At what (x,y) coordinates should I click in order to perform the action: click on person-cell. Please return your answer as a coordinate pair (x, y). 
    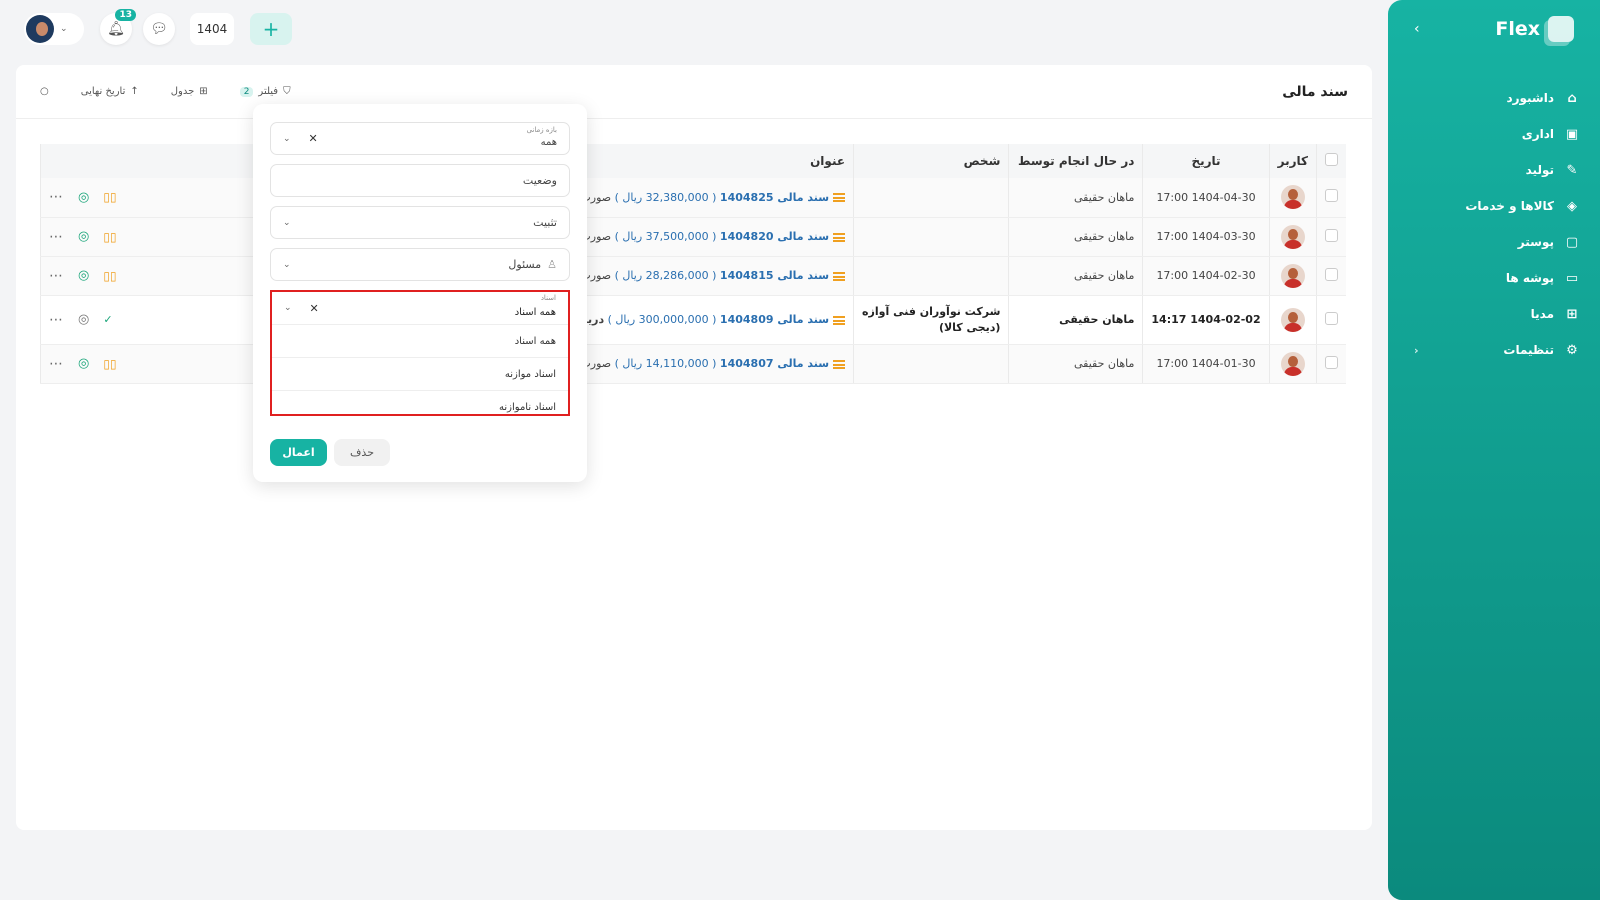
    Looking at the image, I should click on (931, 276).